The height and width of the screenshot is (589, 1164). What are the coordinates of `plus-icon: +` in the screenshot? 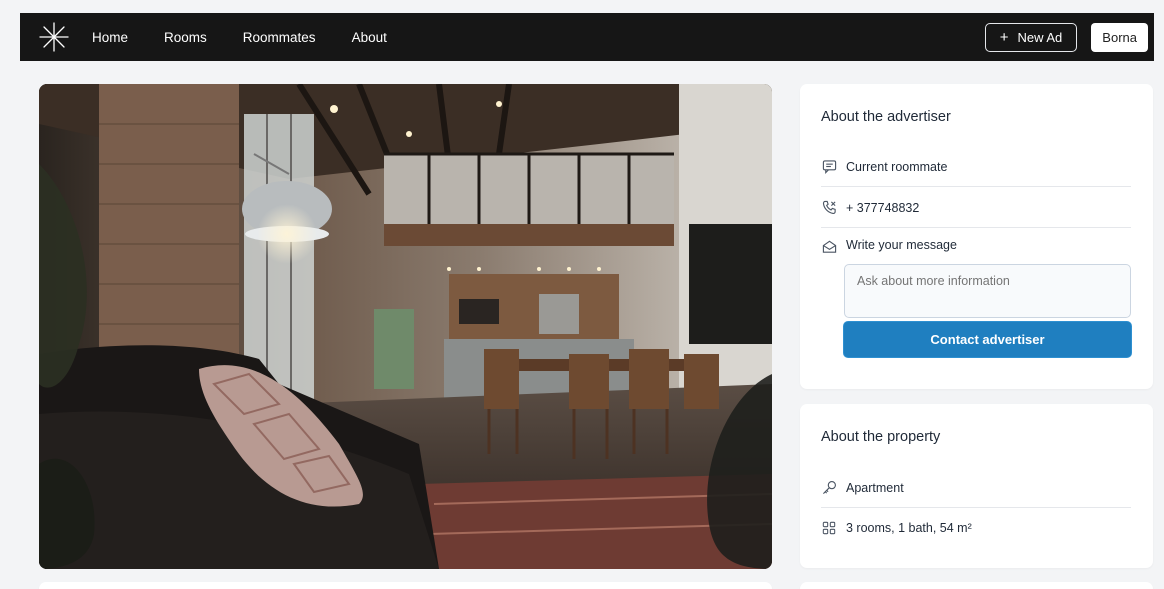 It's located at (1004, 37).